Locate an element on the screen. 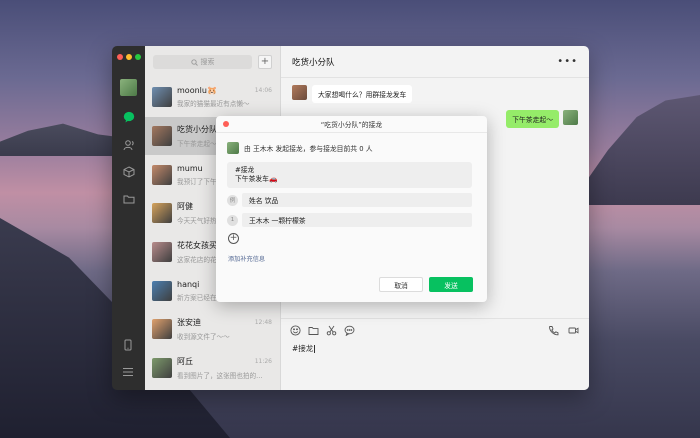  sender-avatar is located at coordinates (299, 92).